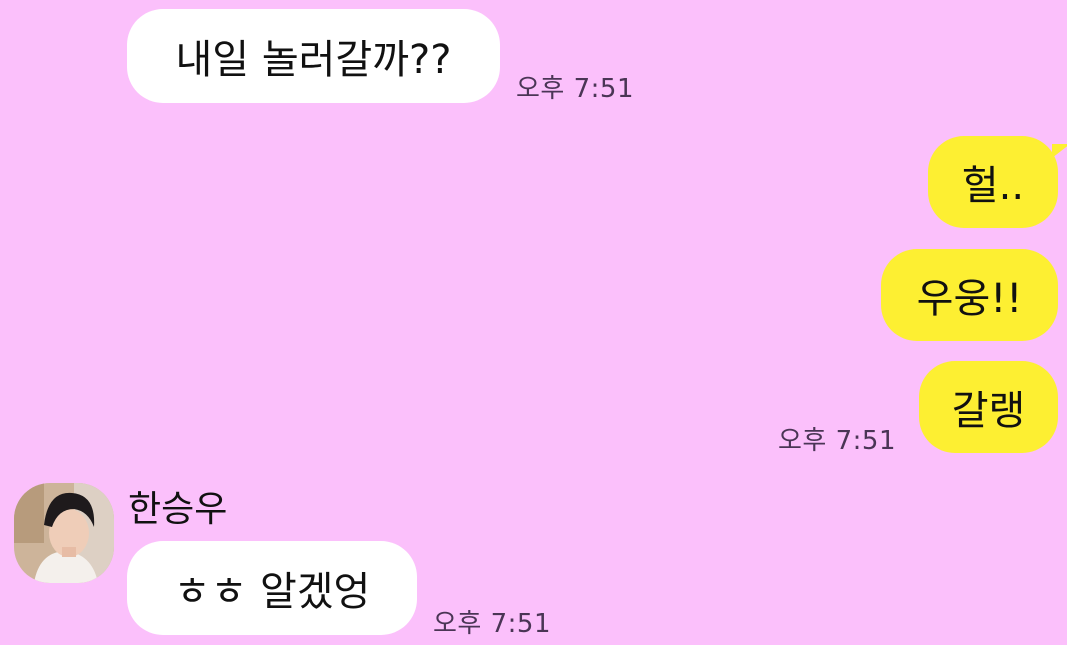  I want to click on incoming-message-bubble: 내일 놀러갈까??, so click(313, 56).